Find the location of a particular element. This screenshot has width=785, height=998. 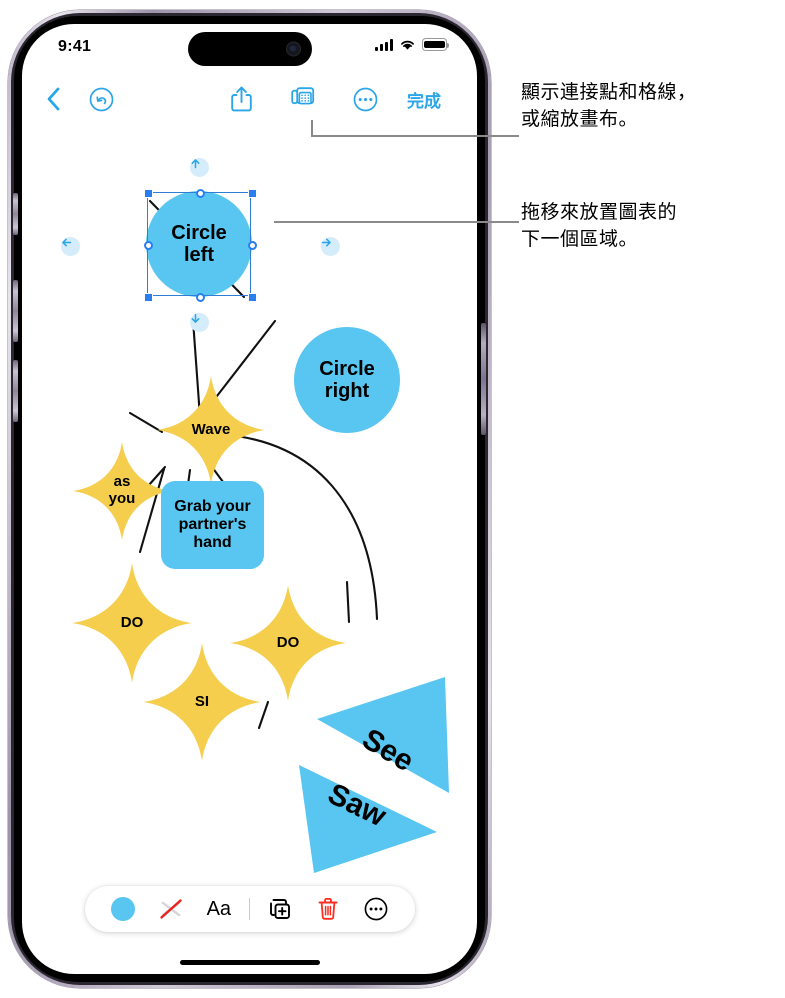

undo-circle-icon is located at coordinates (101, 99).